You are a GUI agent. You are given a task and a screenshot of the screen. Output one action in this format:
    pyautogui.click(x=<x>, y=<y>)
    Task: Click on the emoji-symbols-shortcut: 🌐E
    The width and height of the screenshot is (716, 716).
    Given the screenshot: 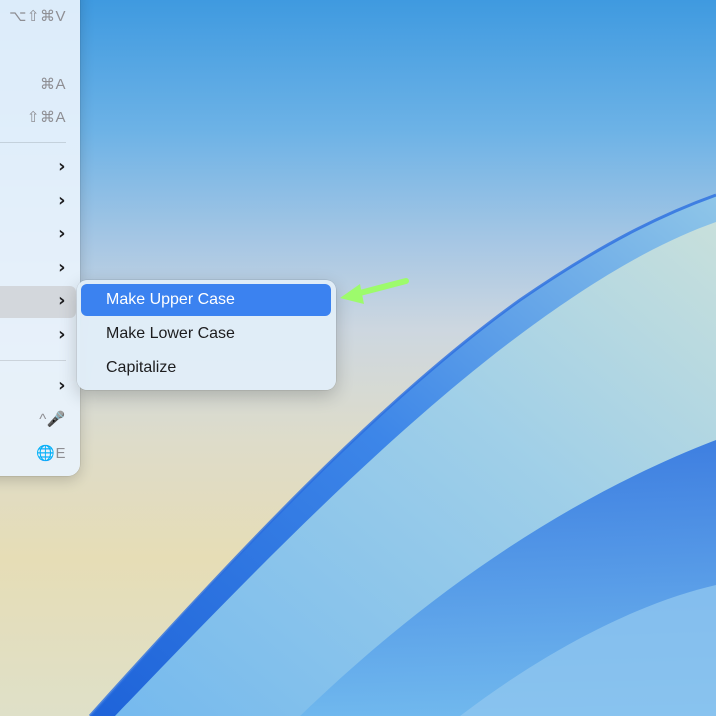 What is the action you would take?
    pyautogui.click(x=51, y=453)
    